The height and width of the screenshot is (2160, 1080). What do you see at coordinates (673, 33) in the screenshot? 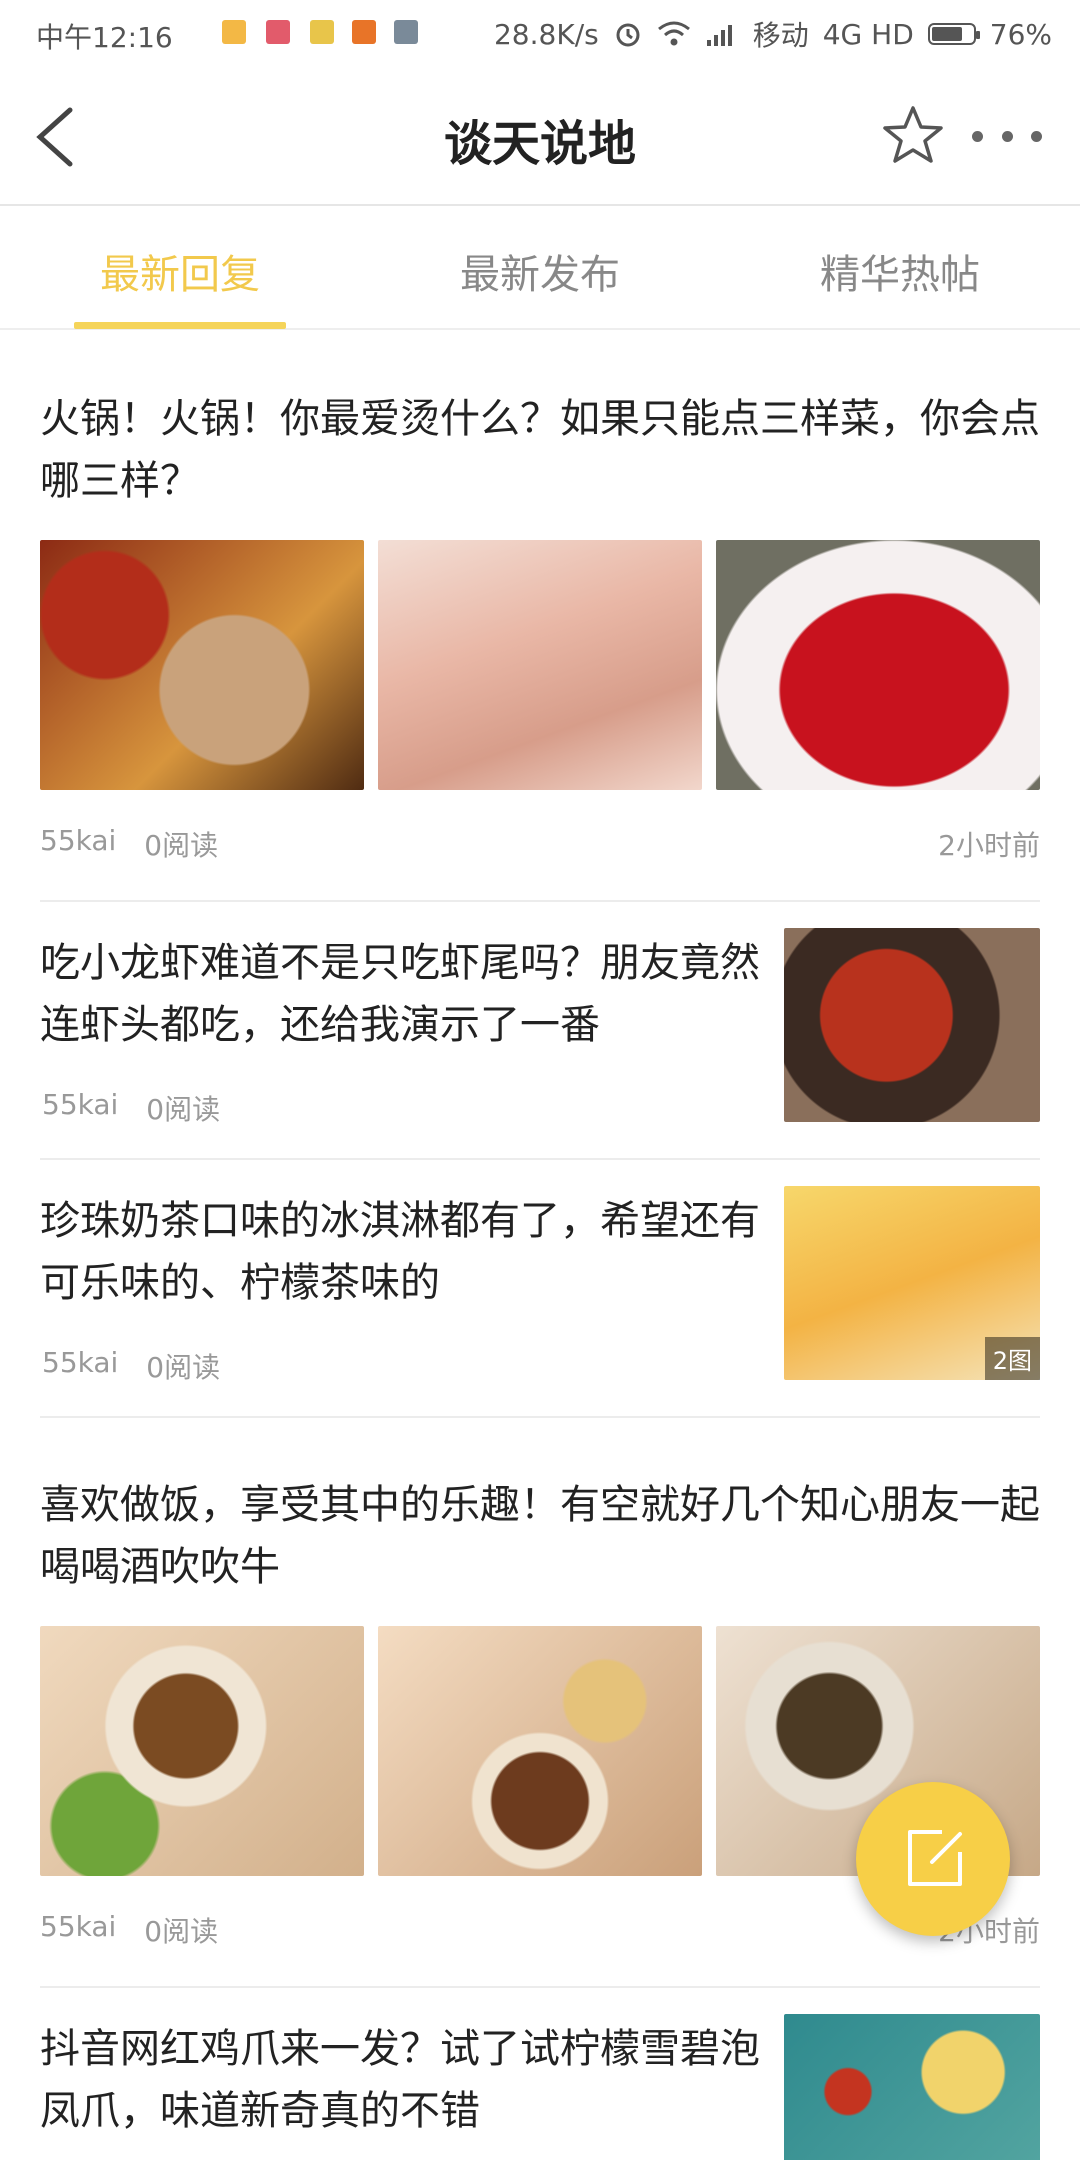
I see `wifi-icon` at bounding box center [673, 33].